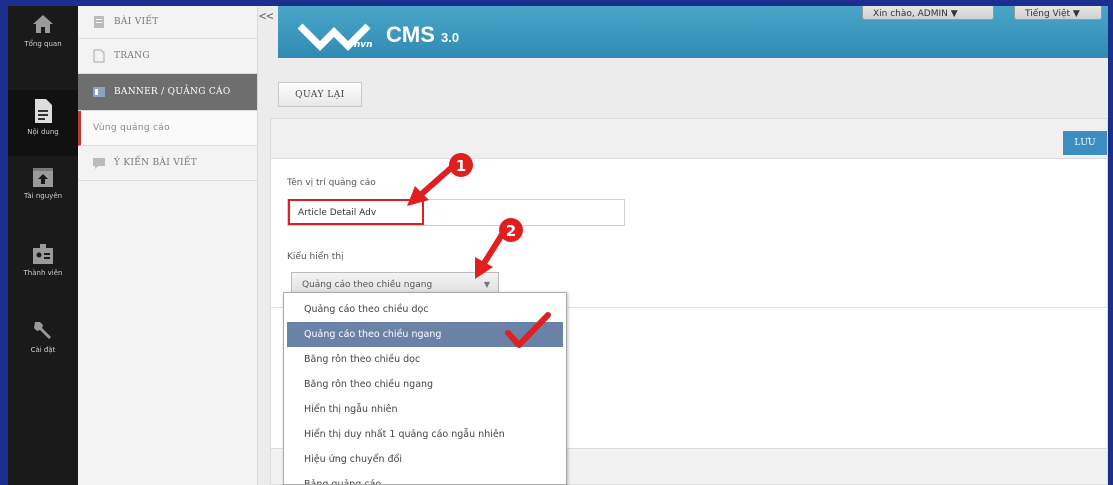  Describe the element at coordinates (367, 284) in the screenshot. I see `display-type-value: Quảng cáo theo chiều ngang` at that location.